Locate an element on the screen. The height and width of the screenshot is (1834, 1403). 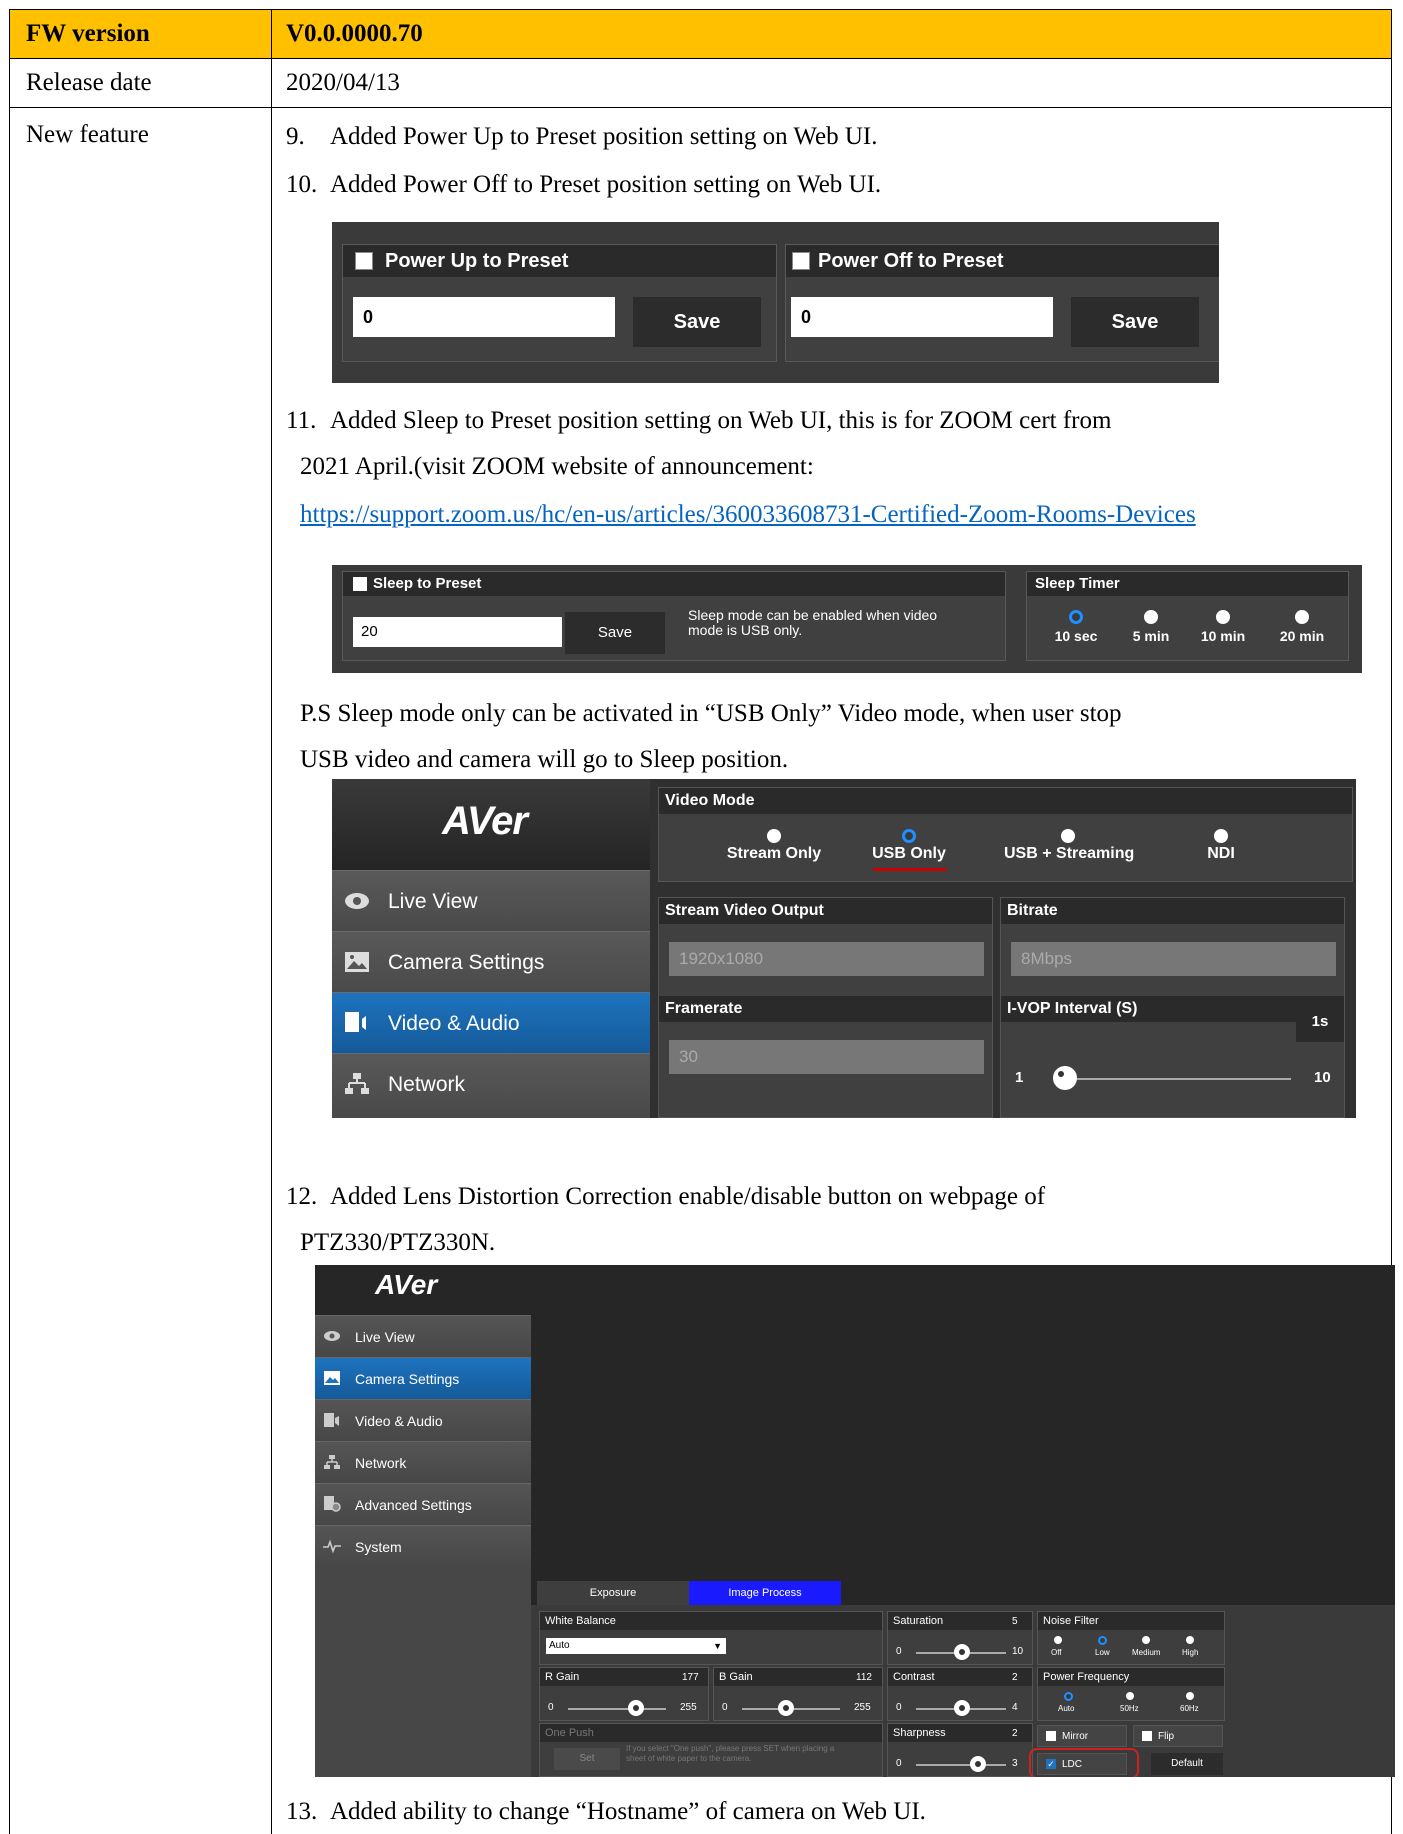
sleep-preset-checkbox is located at coordinates (360, 584).